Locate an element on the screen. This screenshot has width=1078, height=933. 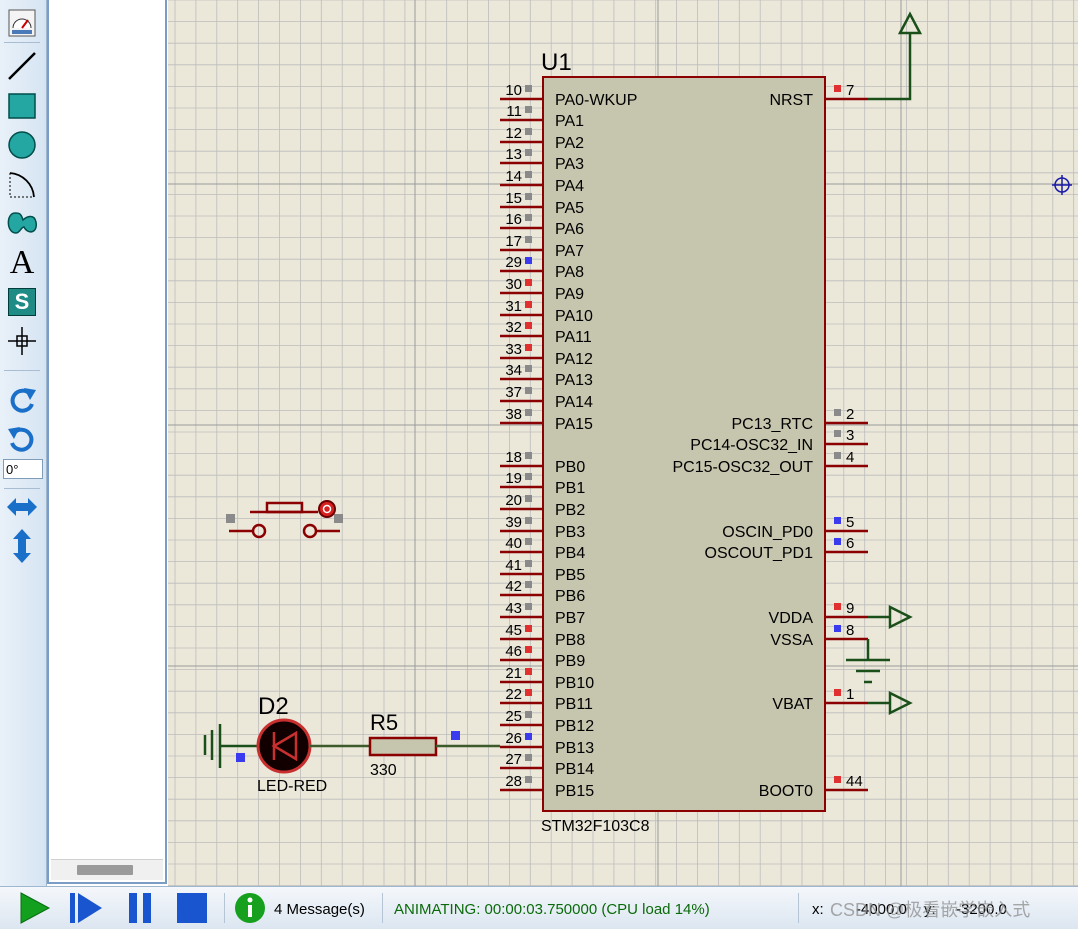
messages-count: 4 Message(s) is located at coordinates (319, 908).